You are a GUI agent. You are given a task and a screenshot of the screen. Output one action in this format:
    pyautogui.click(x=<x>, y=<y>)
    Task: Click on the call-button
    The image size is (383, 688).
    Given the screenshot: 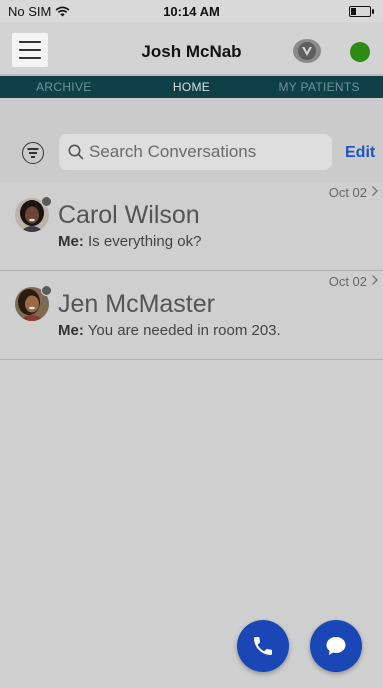 What is the action you would take?
    pyautogui.click(x=263, y=646)
    